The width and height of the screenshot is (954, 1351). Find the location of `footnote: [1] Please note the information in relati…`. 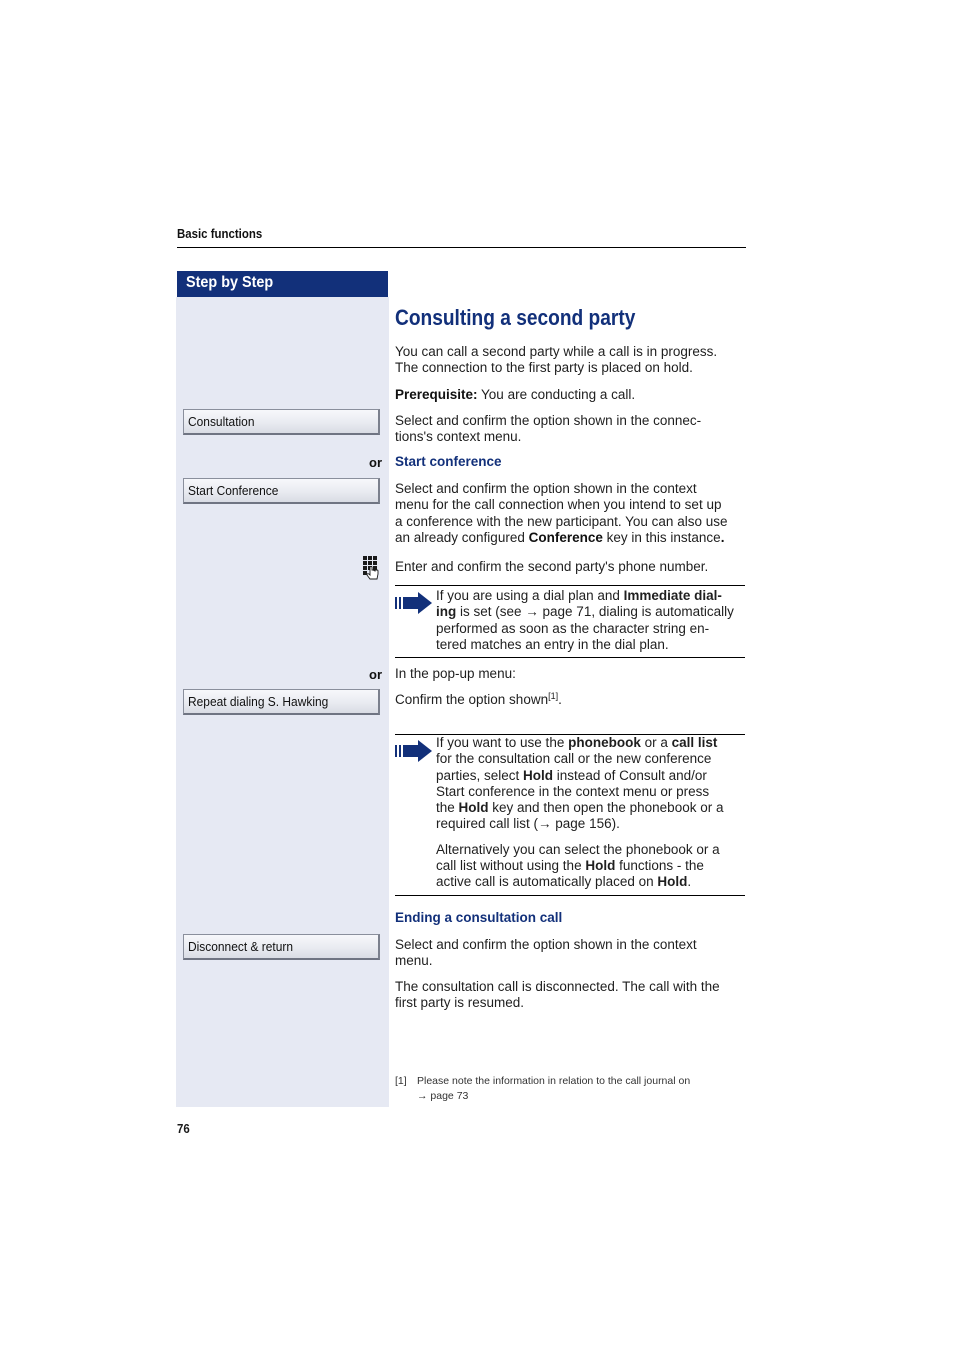

footnote: [1] Please note the information in relati… is located at coordinates (570, 1089).